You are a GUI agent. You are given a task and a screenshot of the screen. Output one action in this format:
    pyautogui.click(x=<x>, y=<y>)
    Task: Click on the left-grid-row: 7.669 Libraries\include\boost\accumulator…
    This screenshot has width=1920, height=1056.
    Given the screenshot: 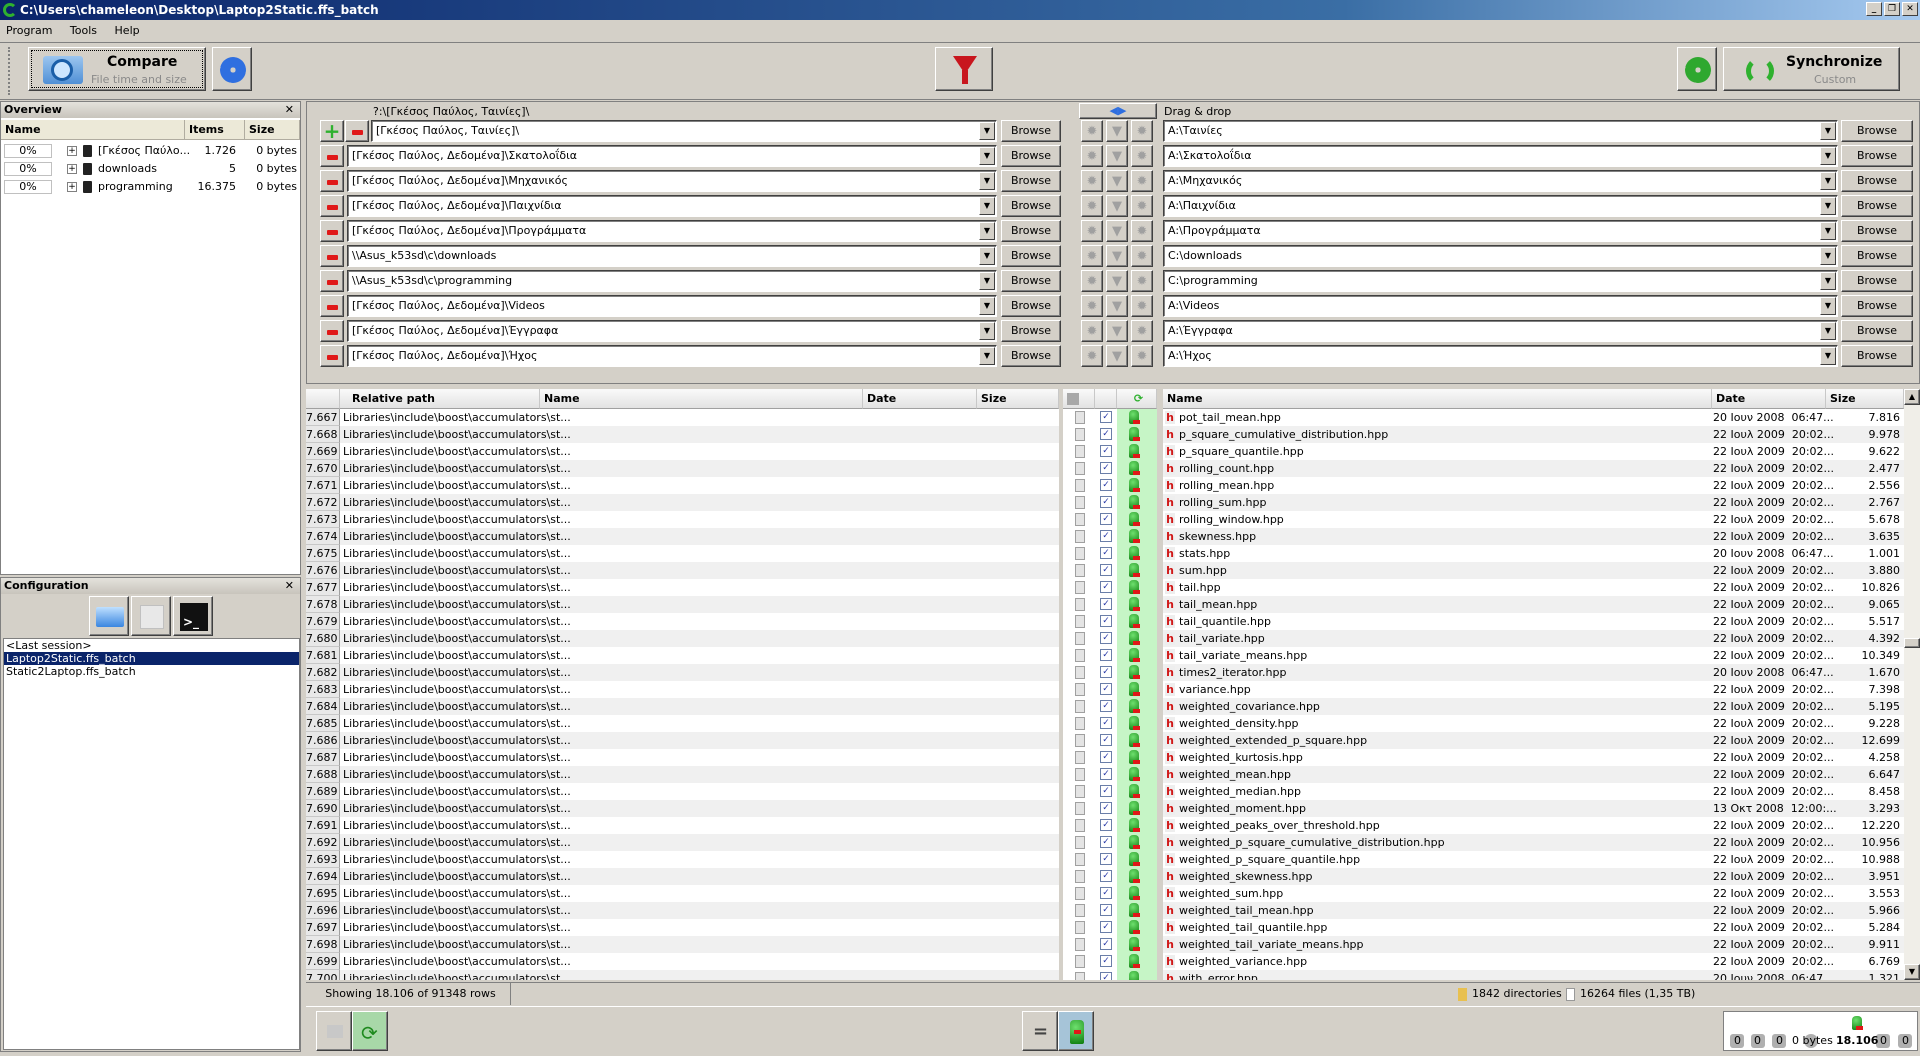 What is the action you would take?
    pyautogui.click(x=682, y=451)
    